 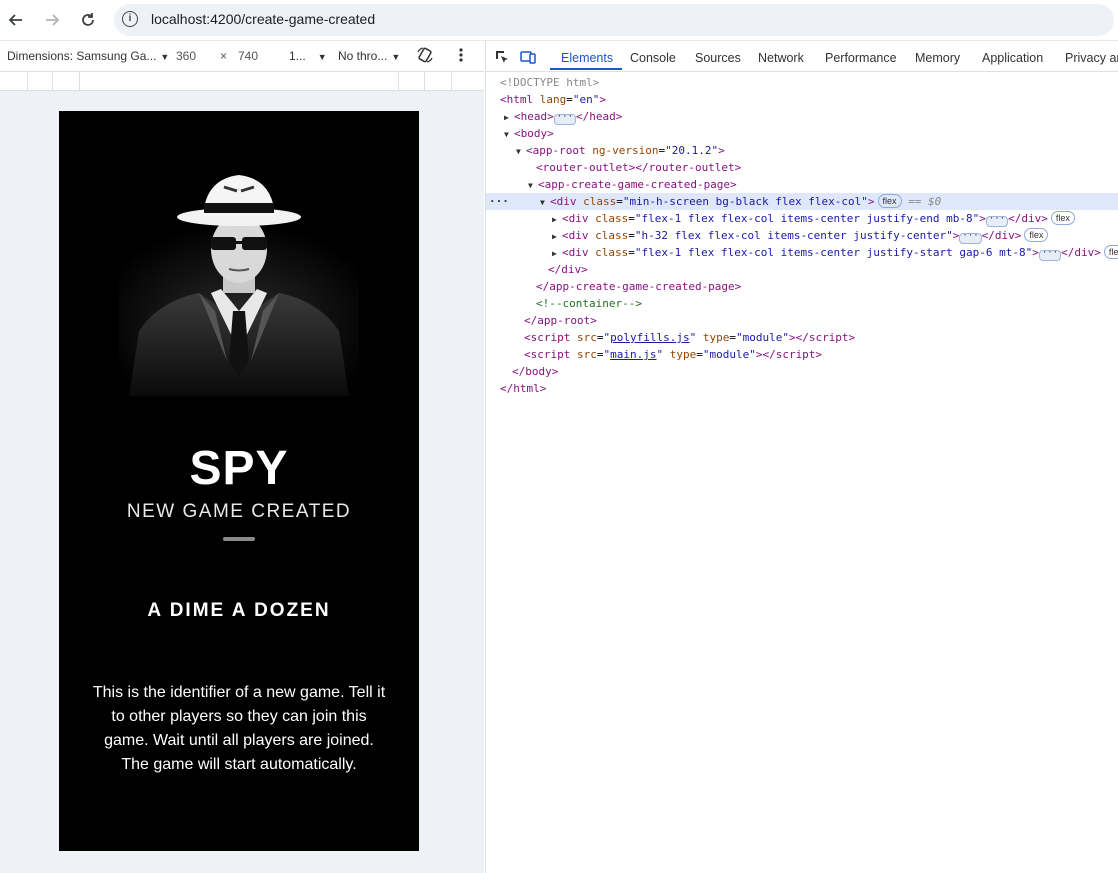 I want to click on more-options-icon, so click(x=461, y=56).